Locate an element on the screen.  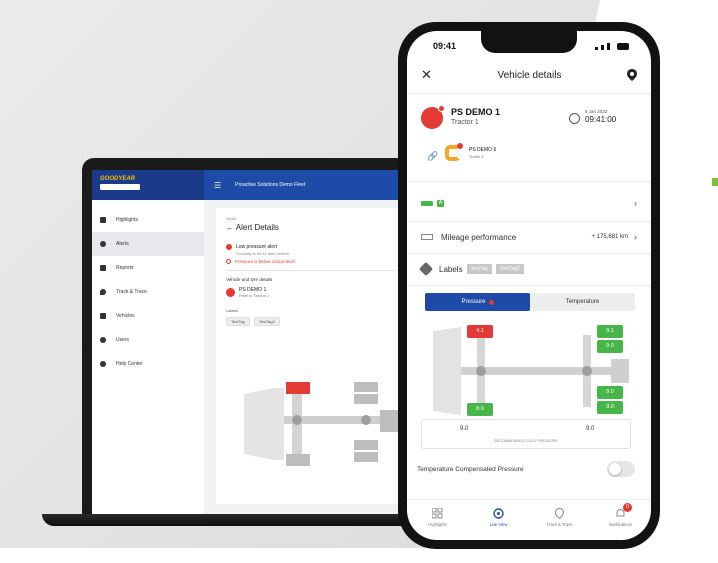
vehicle-name: PS DEMO 1 is located at coordinates (476, 112).